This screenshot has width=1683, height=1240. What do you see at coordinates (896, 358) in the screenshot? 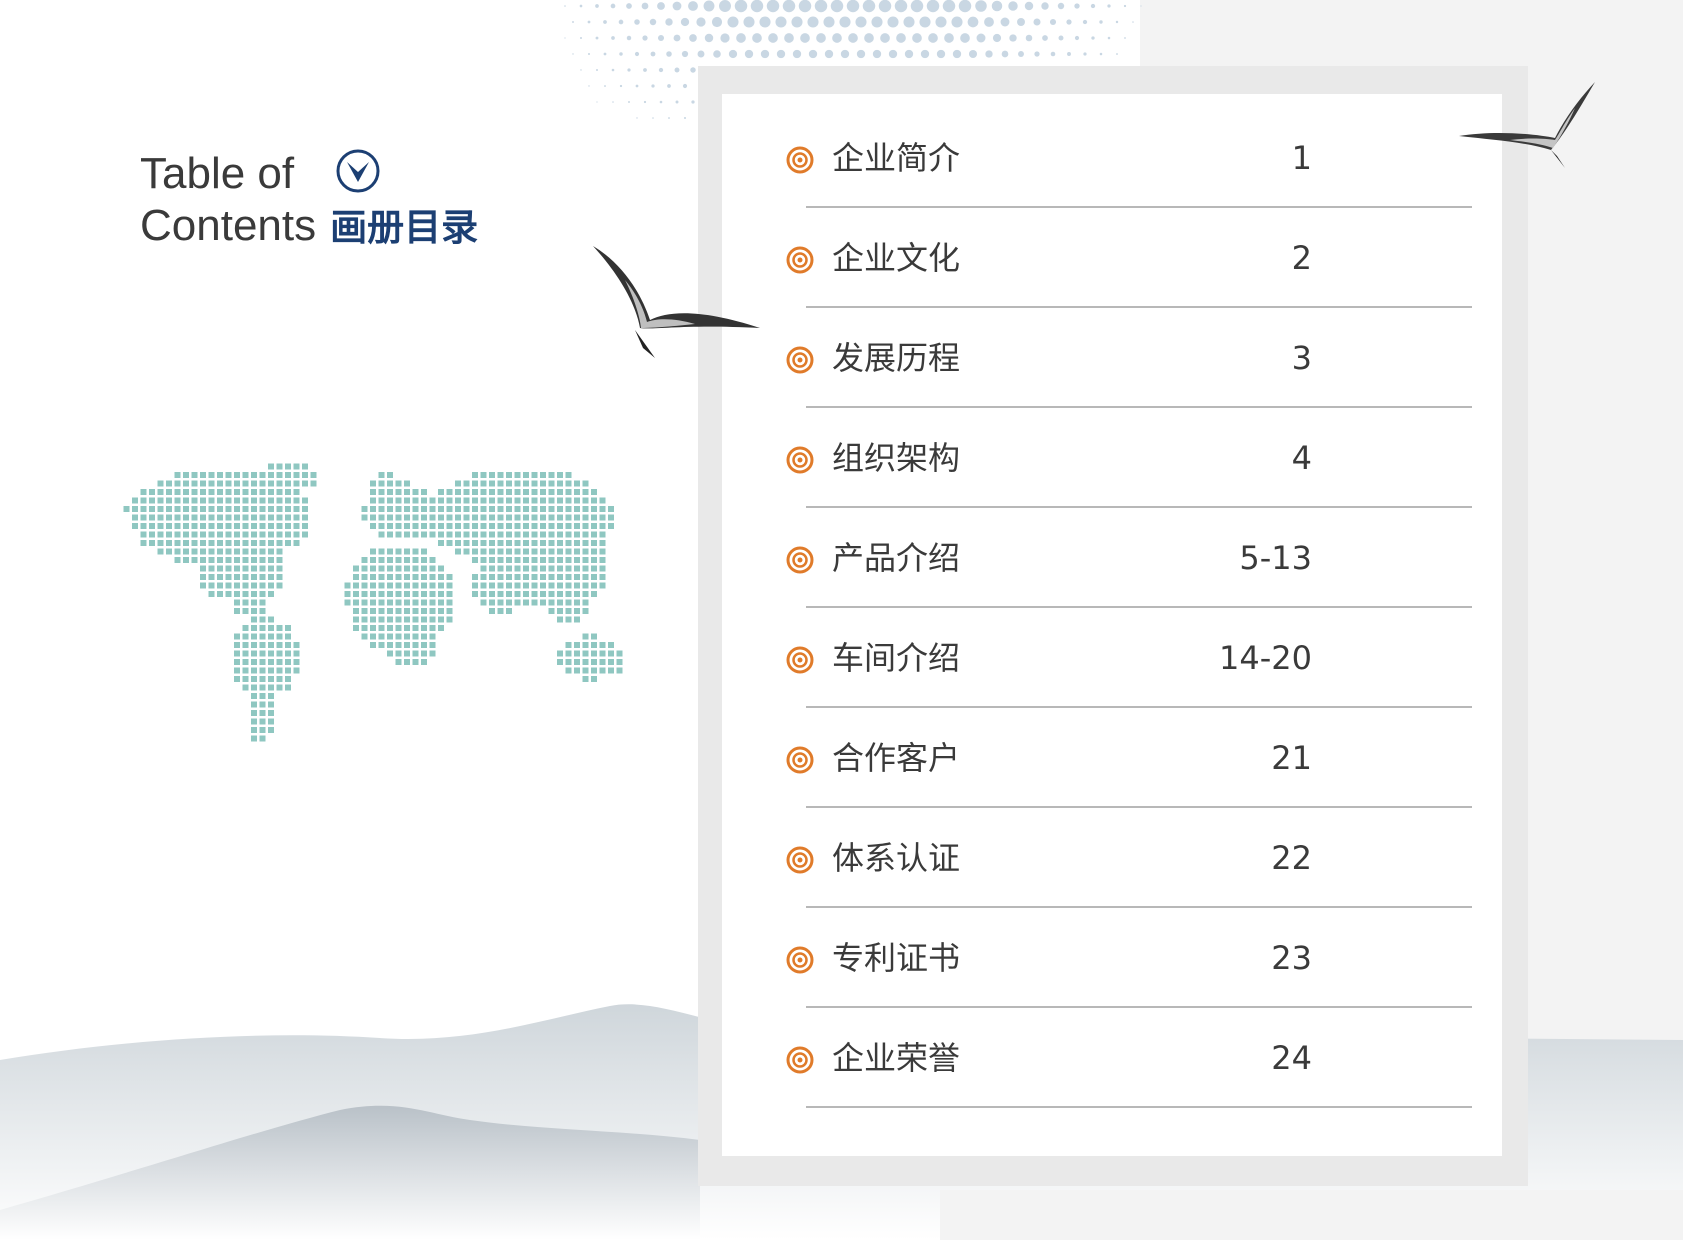
I see `toc-item-label: 发展历程` at bounding box center [896, 358].